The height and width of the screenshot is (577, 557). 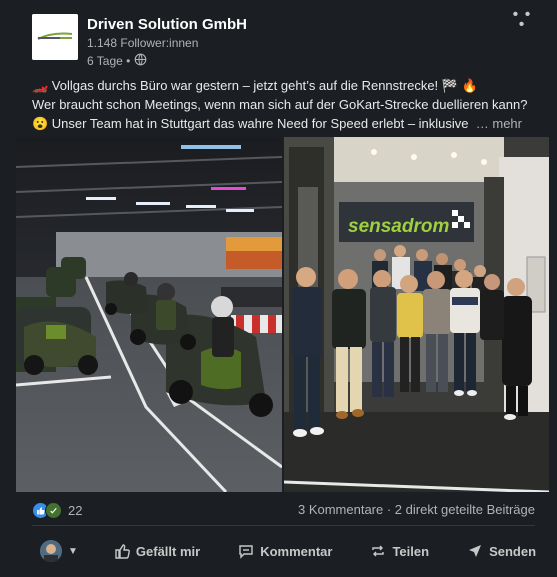 I want to click on see-more-link: … mehr, so click(x=499, y=123).